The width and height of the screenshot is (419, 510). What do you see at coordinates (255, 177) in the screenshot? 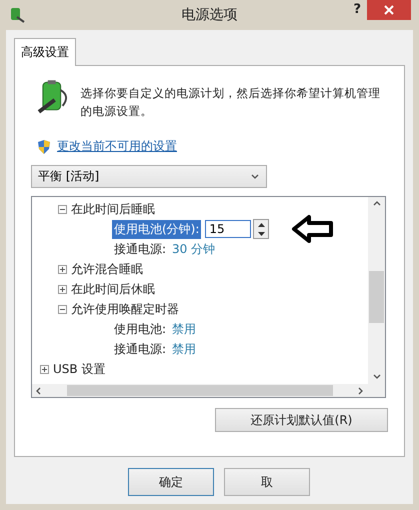
I see `chevron-down-icon` at bounding box center [255, 177].